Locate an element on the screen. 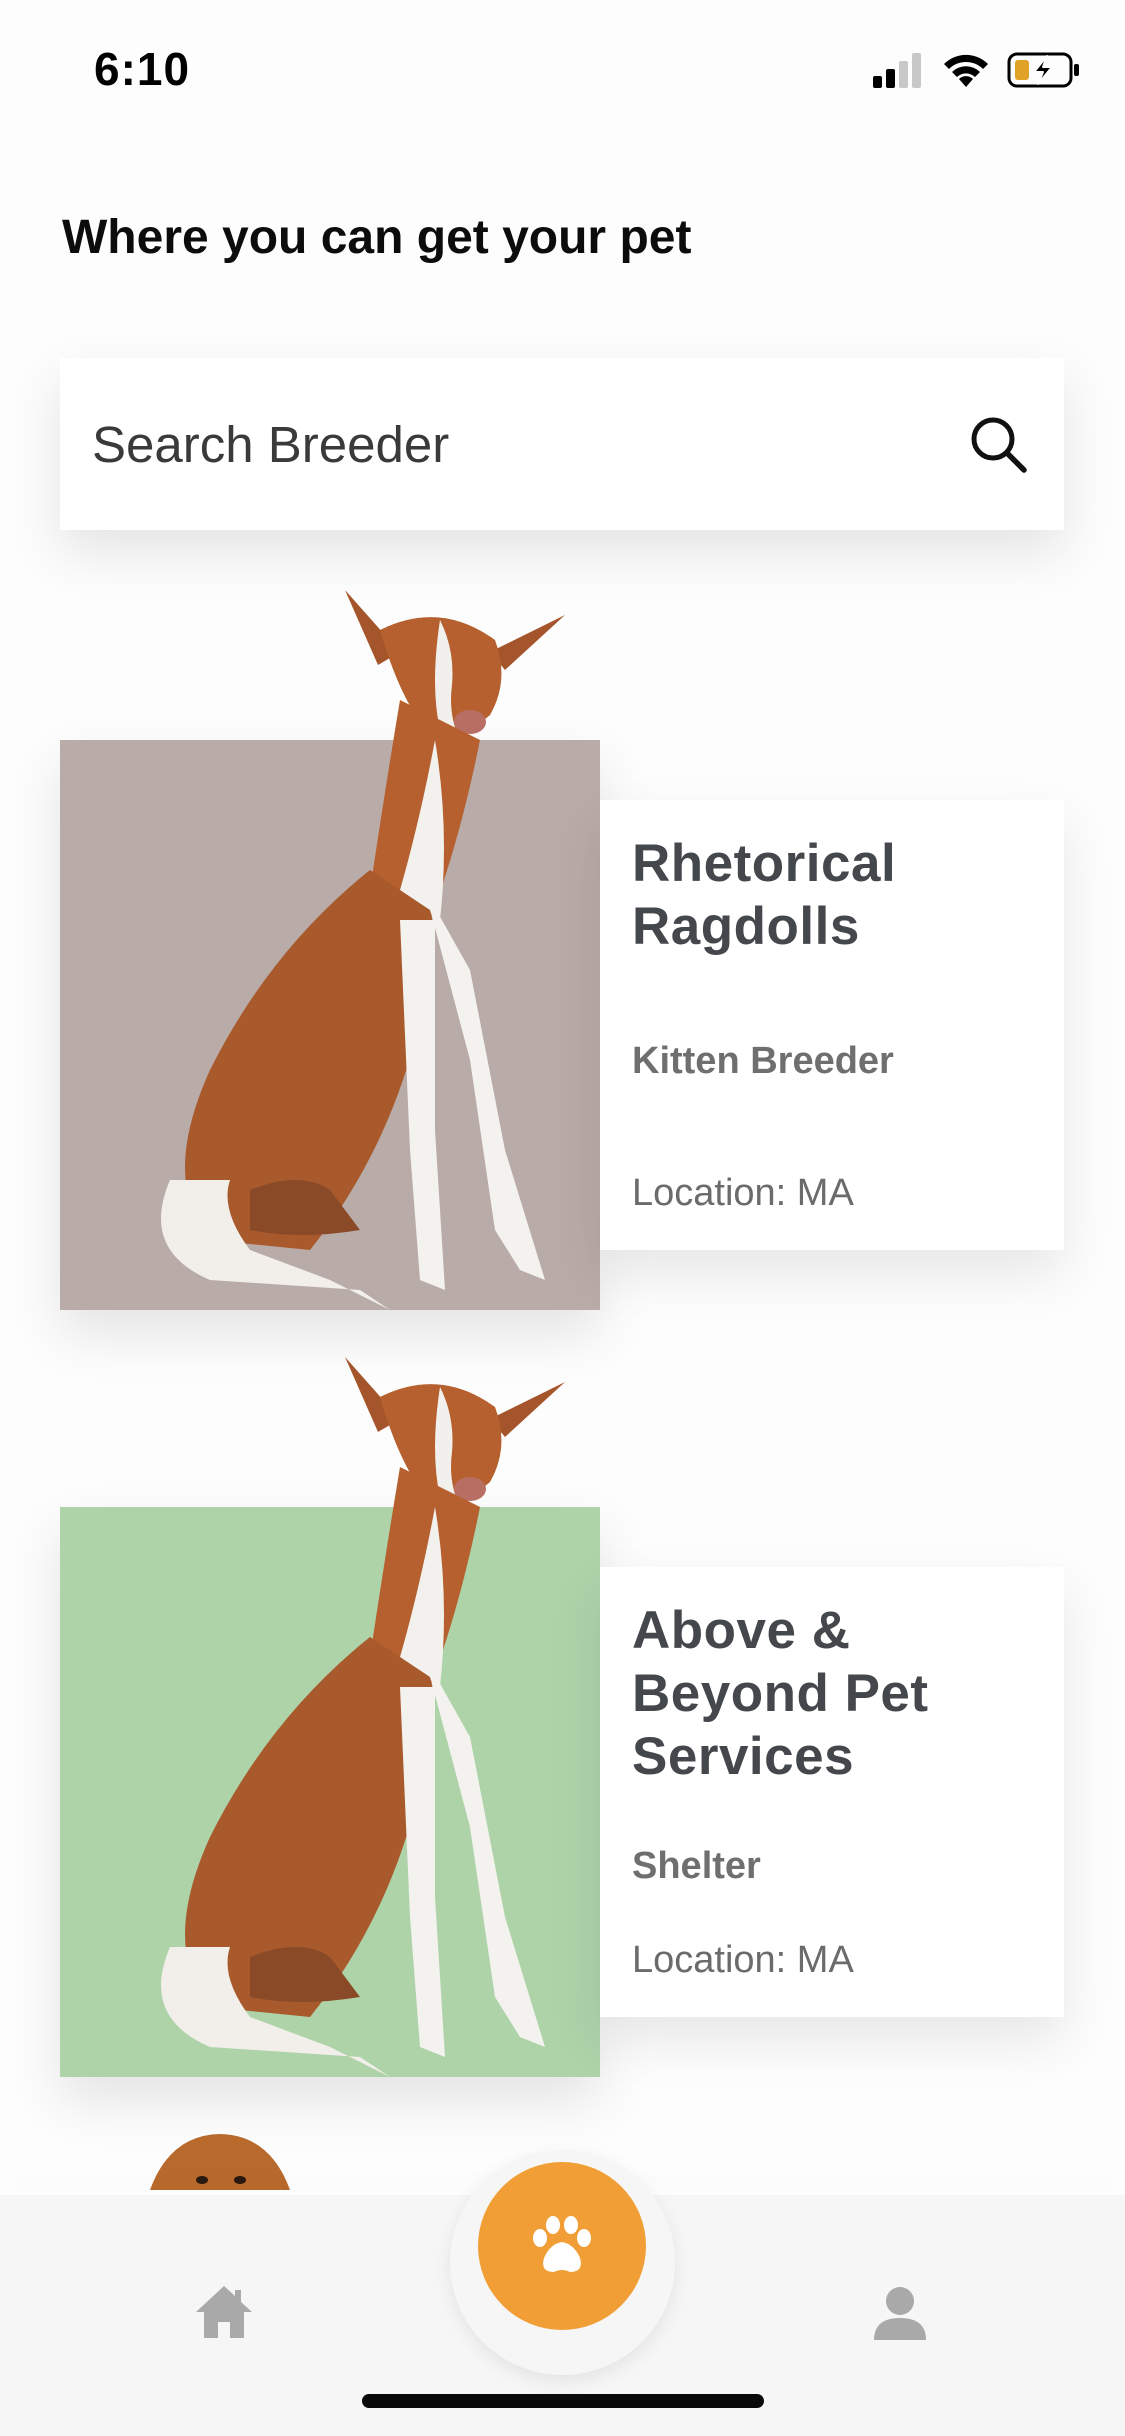  signal-icon is located at coordinates (897, 70).